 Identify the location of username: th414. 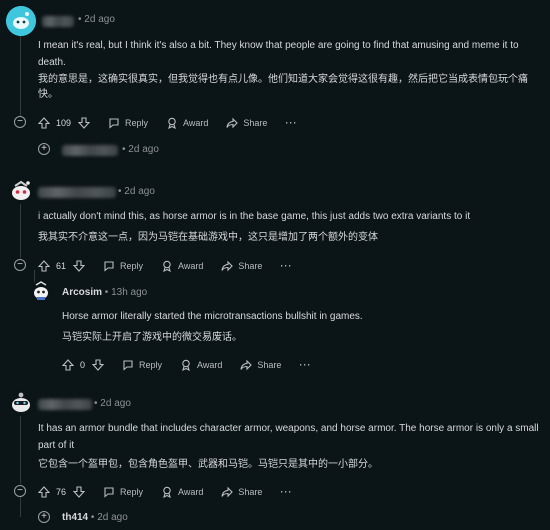
(75, 517).